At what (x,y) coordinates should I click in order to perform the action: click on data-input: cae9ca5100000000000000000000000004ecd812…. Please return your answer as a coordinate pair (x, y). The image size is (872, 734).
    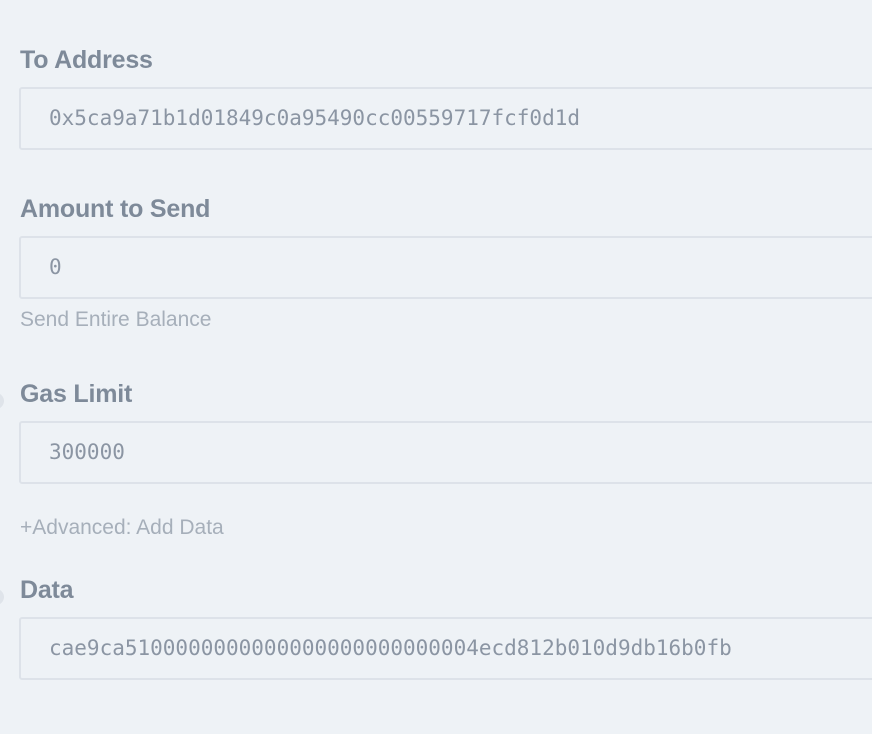
    Looking at the image, I should click on (445, 648).